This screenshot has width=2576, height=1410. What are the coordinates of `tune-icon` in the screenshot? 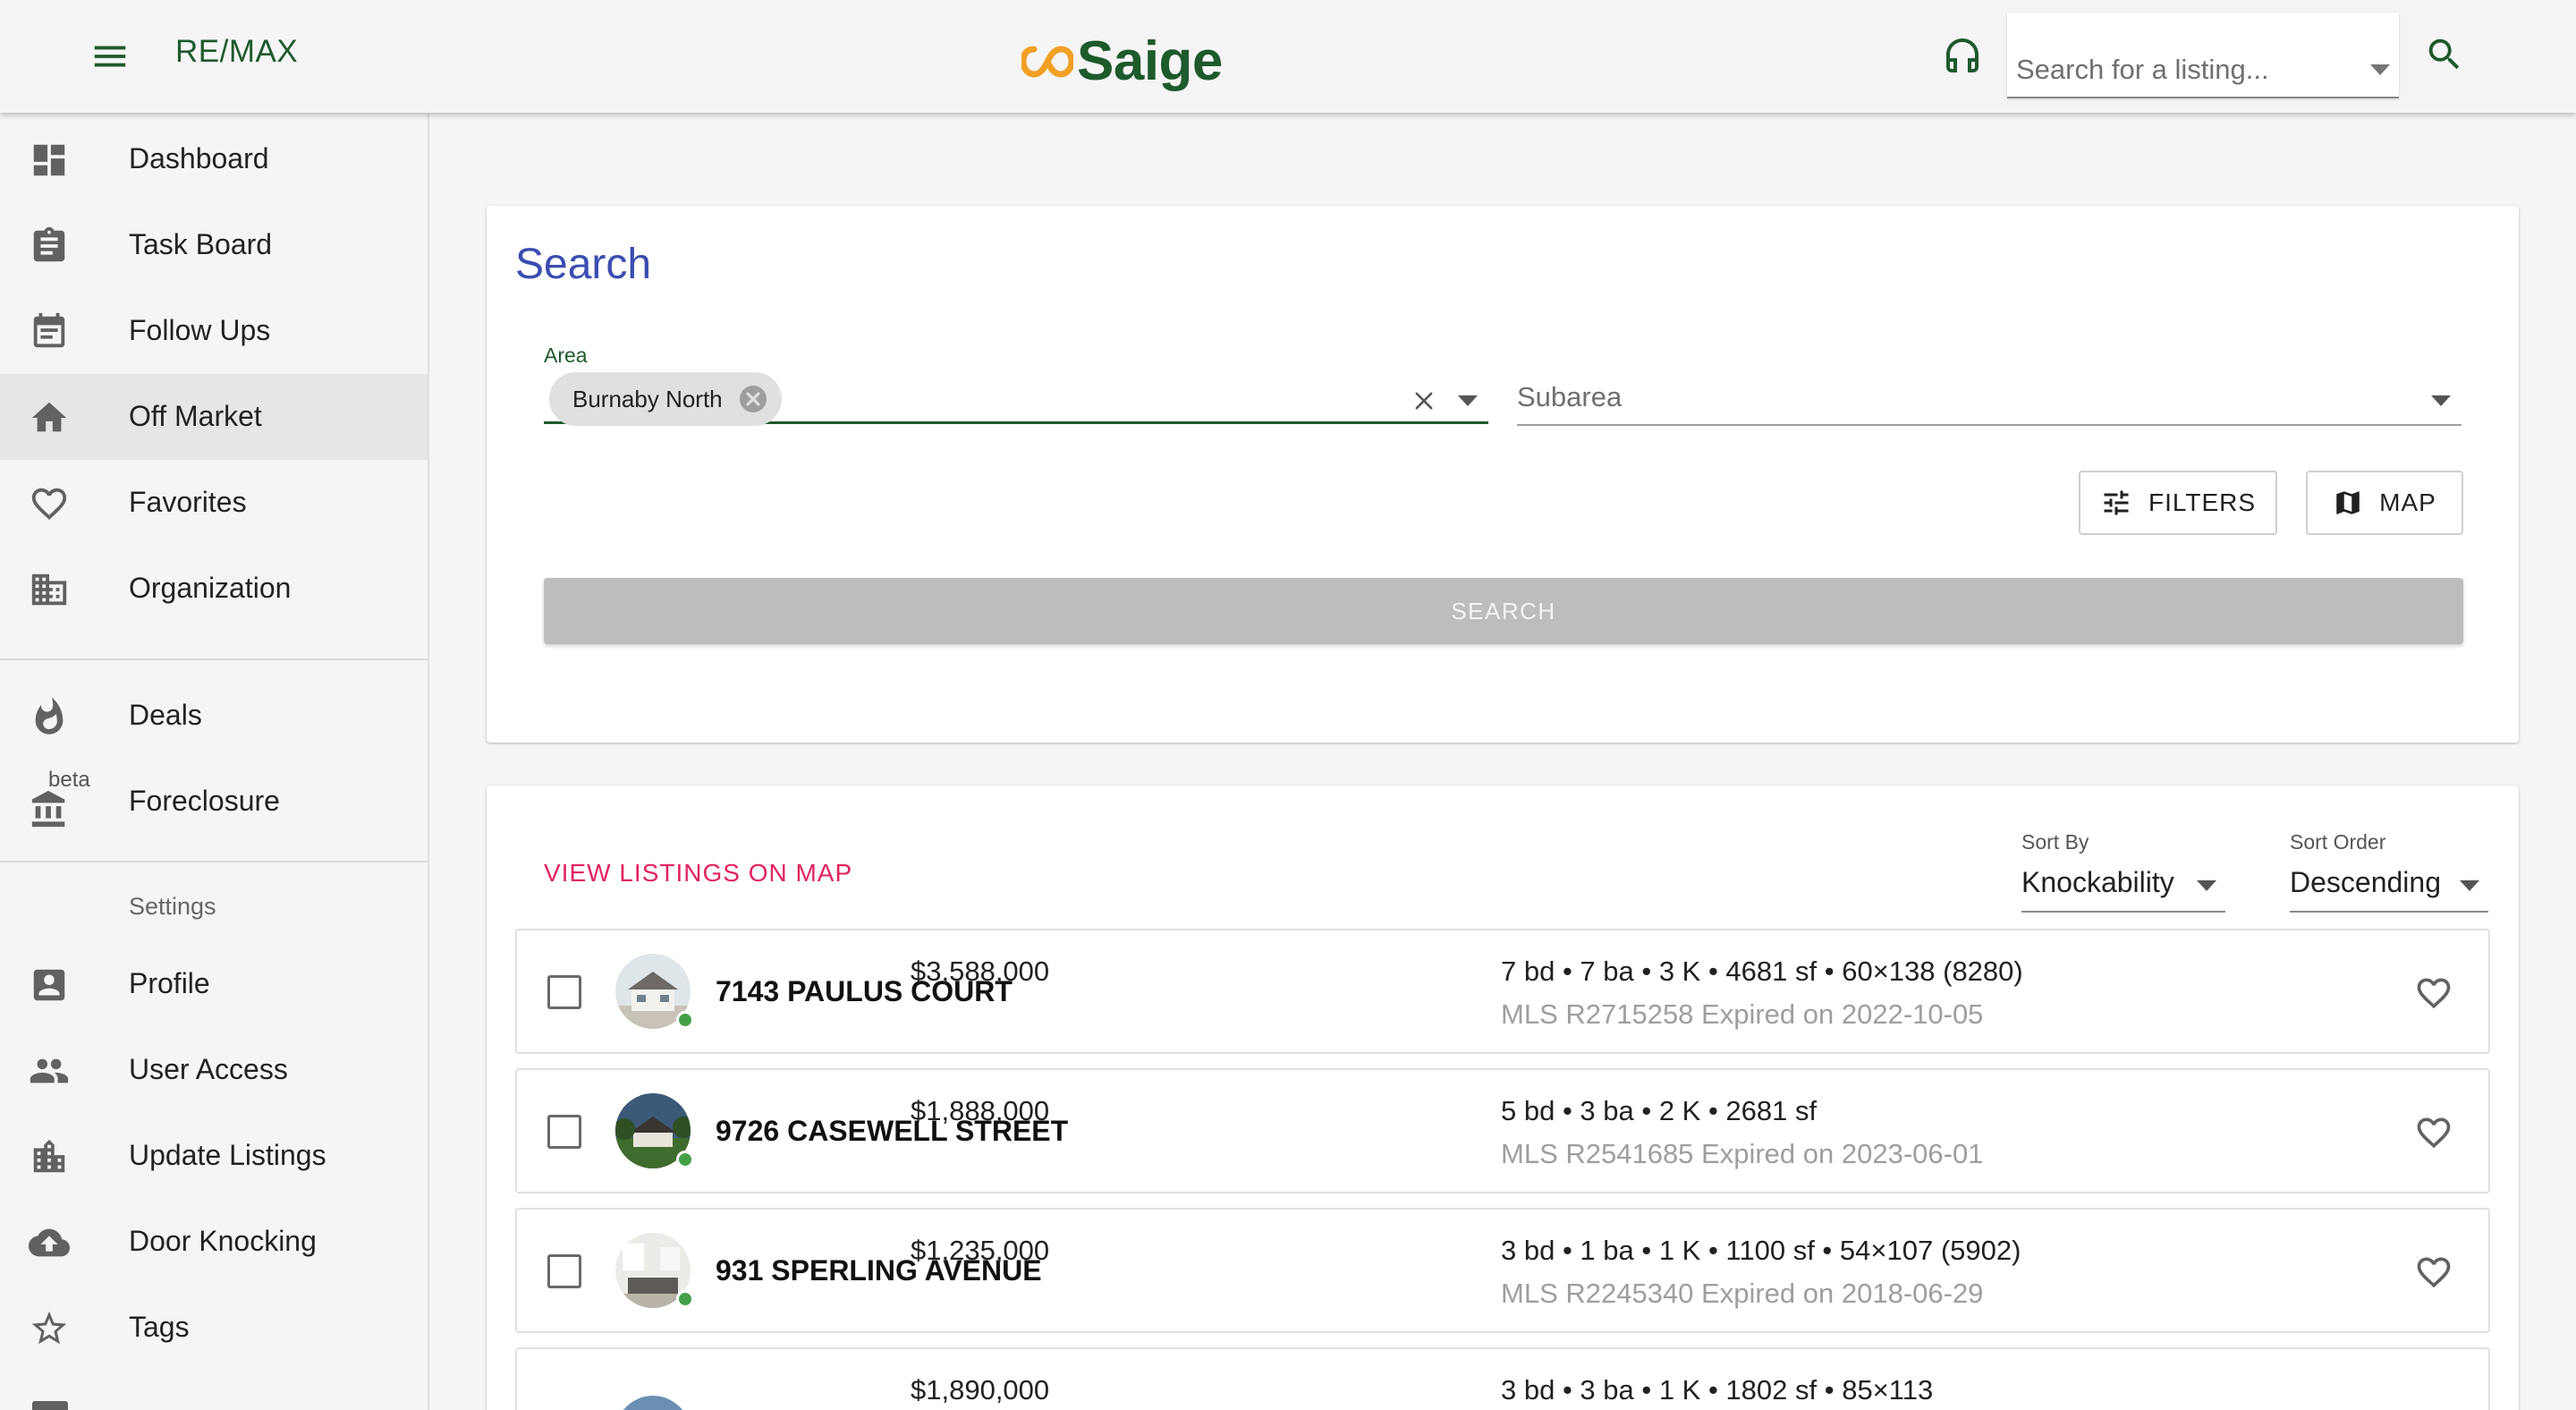 It's located at (2116, 503).